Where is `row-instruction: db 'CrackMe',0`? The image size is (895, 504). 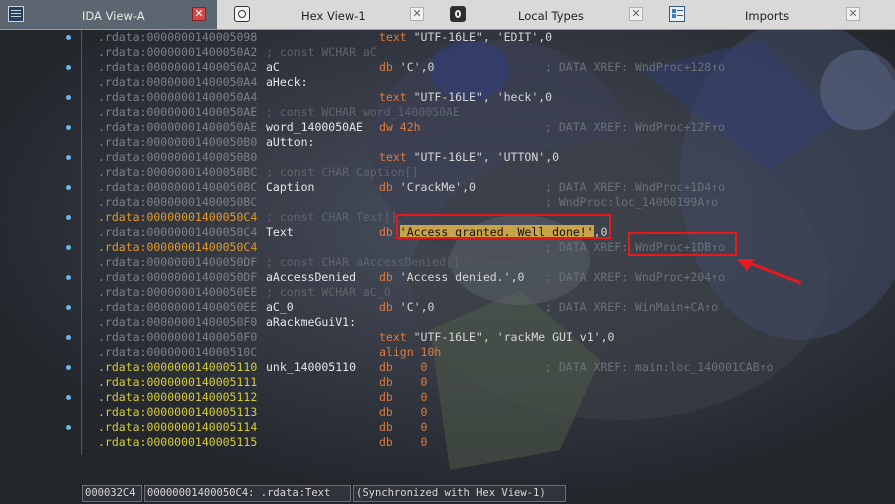
row-instruction: db 'CrackMe',0 is located at coordinates (427, 187).